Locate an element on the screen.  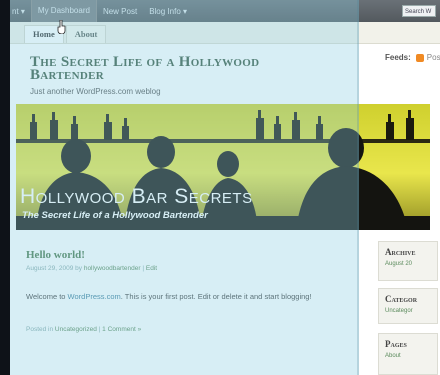
category-item: Uncategor is located at coordinates (411, 311).